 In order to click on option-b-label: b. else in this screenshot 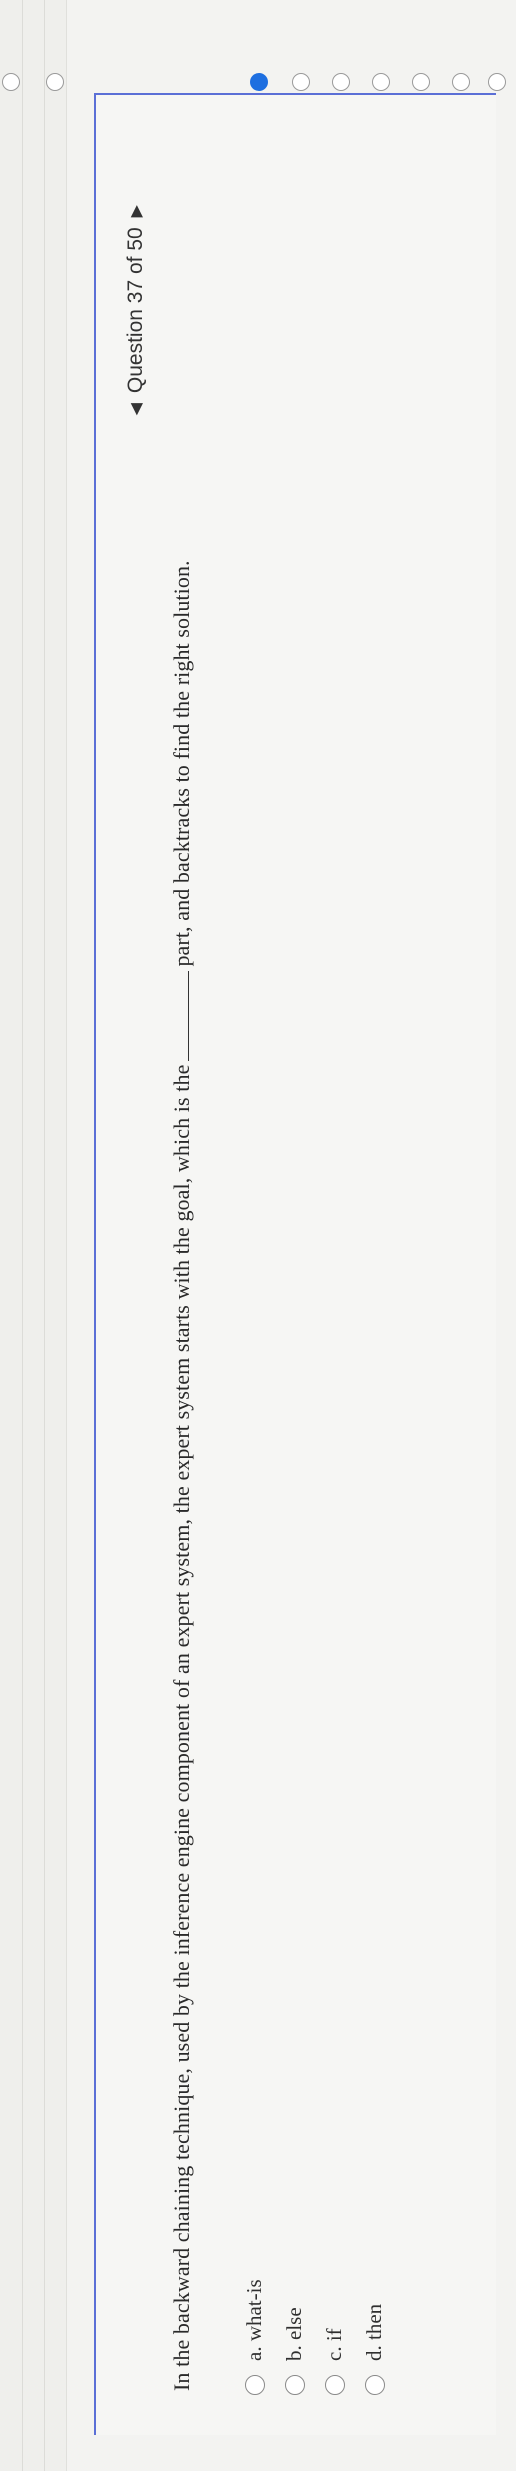, I will do `click(294, 2334)`.